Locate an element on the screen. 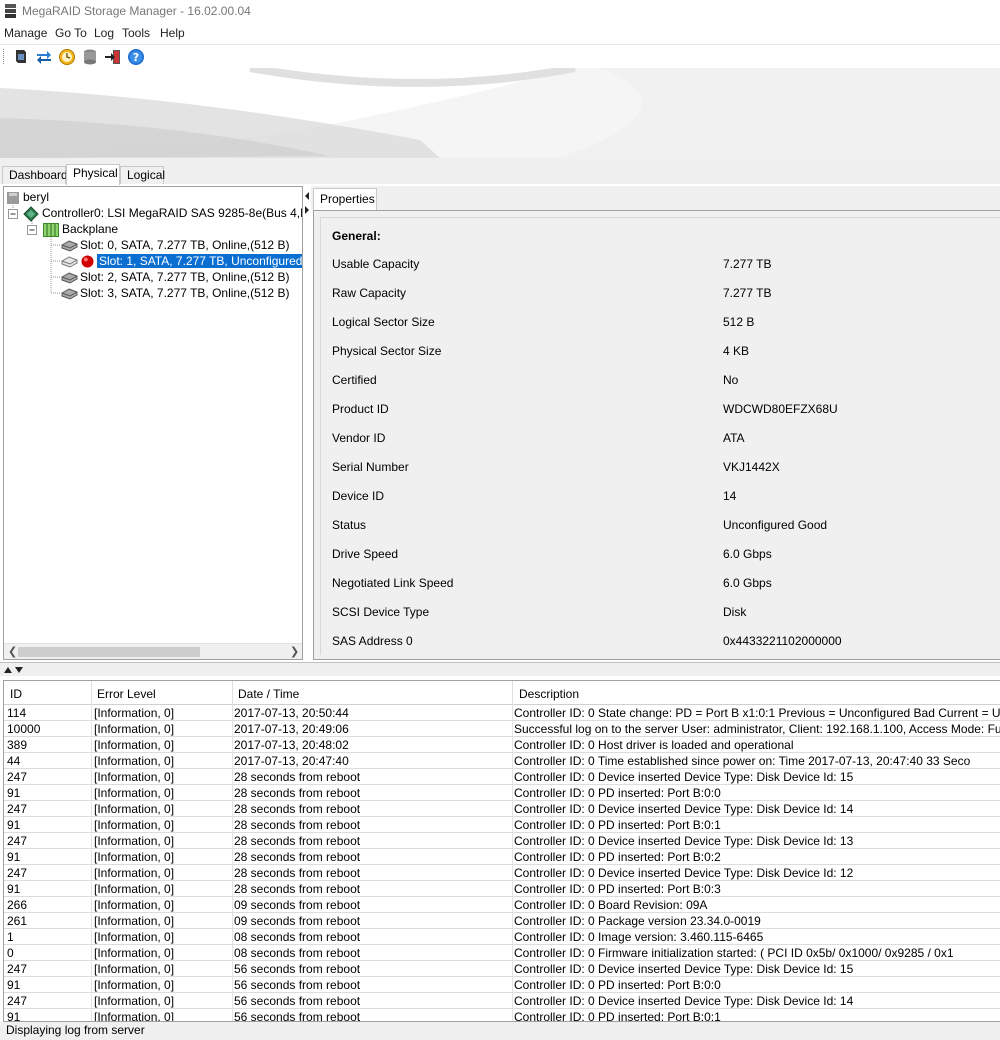  toolbar-grip is located at coordinates (4, 56).